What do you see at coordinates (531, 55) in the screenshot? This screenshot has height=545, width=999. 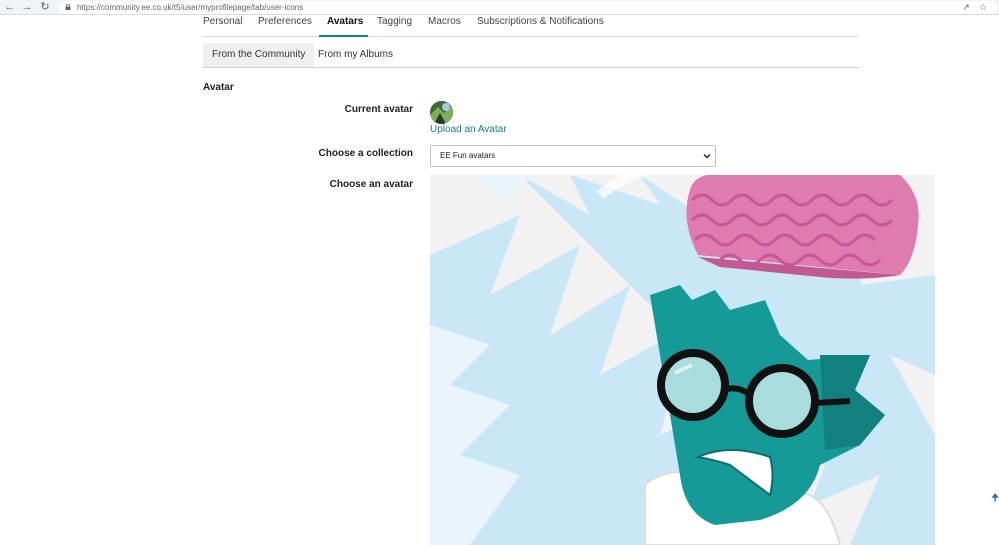 I see `avatar-source-tabs: From the Community From my Albums` at bounding box center [531, 55].